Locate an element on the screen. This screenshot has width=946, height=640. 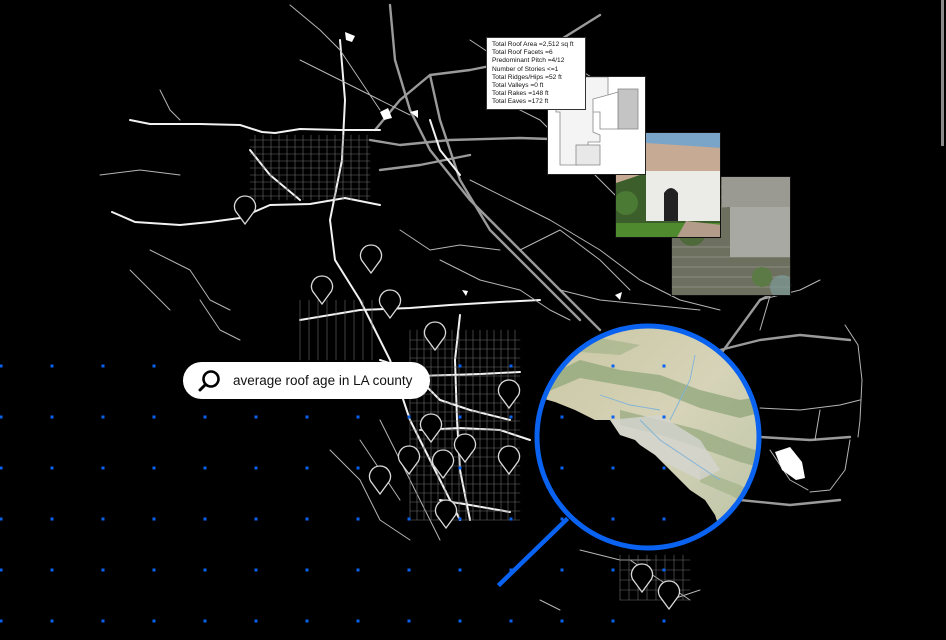
search-icon is located at coordinates (210, 381).